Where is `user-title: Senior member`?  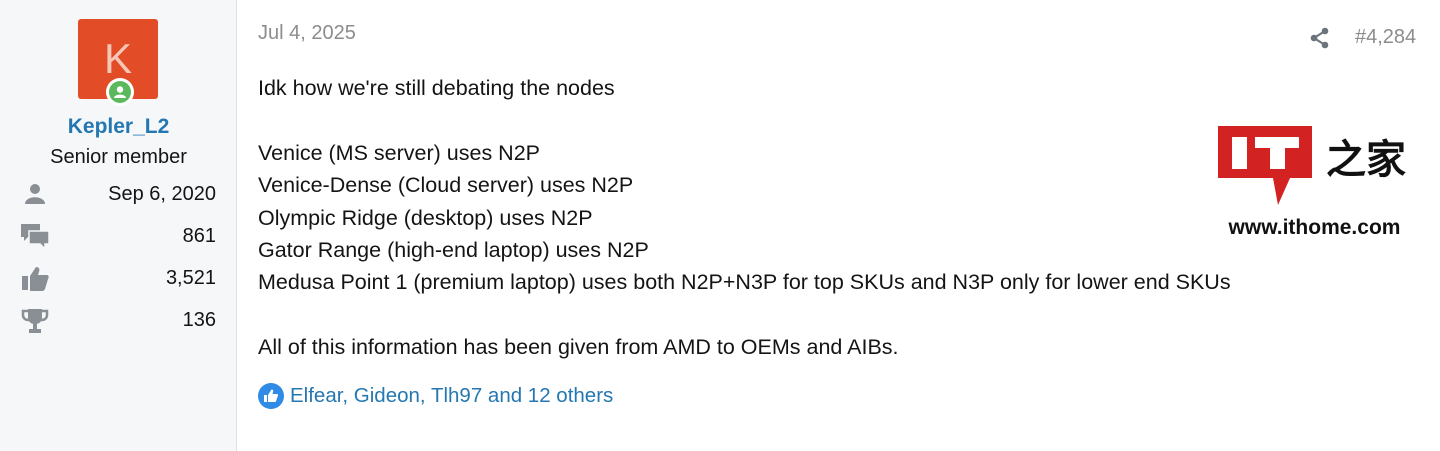
user-title: Senior member is located at coordinates (118, 157).